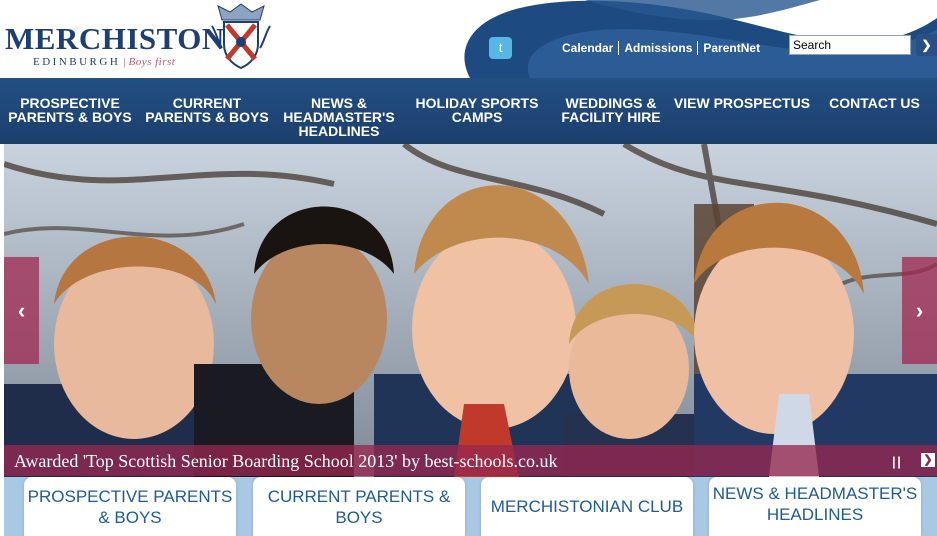  What do you see at coordinates (590, 48) in the screenshot?
I see `top-link-calendar: Calendar` at bounding box center [590, 48].